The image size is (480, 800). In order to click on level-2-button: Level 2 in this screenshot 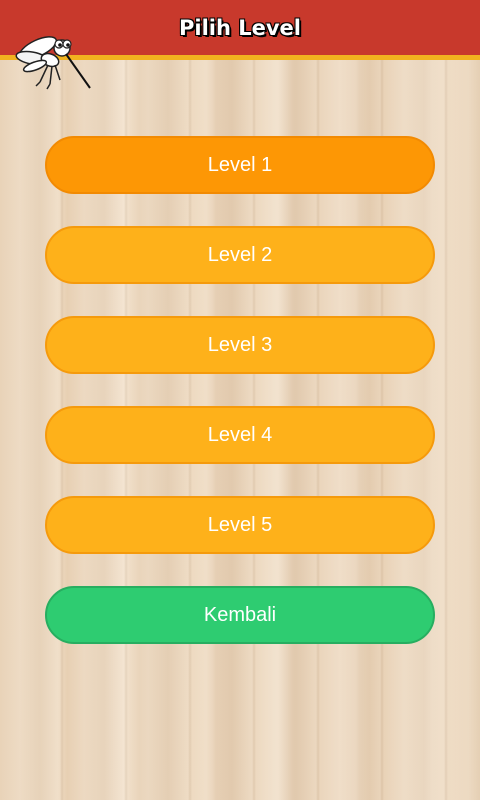, I will do `click(240, 255)`.